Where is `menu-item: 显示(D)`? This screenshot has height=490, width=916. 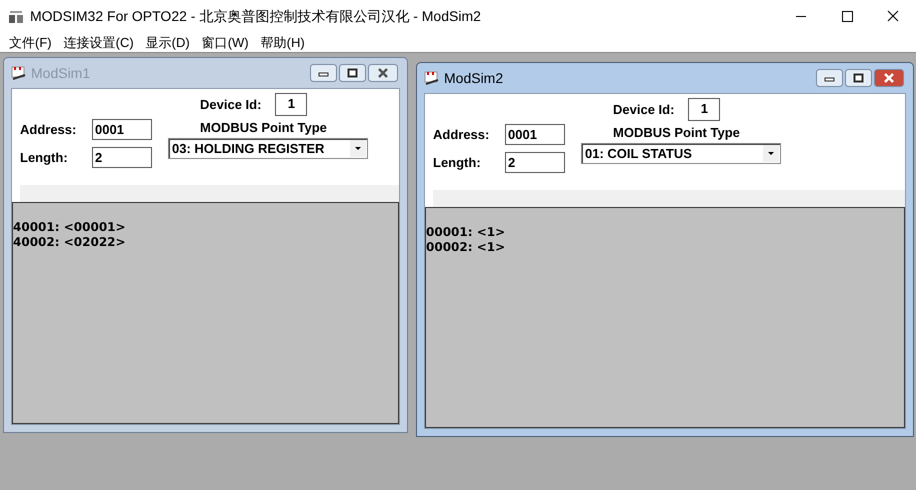
menu-item: 显示(D) is located at coordinates (168, 43).